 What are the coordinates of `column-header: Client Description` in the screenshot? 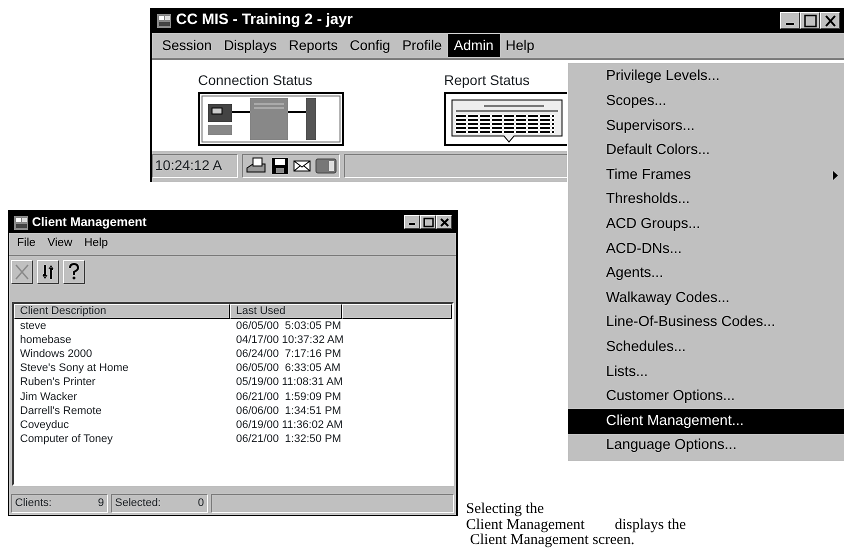 It's located at (122, 311).